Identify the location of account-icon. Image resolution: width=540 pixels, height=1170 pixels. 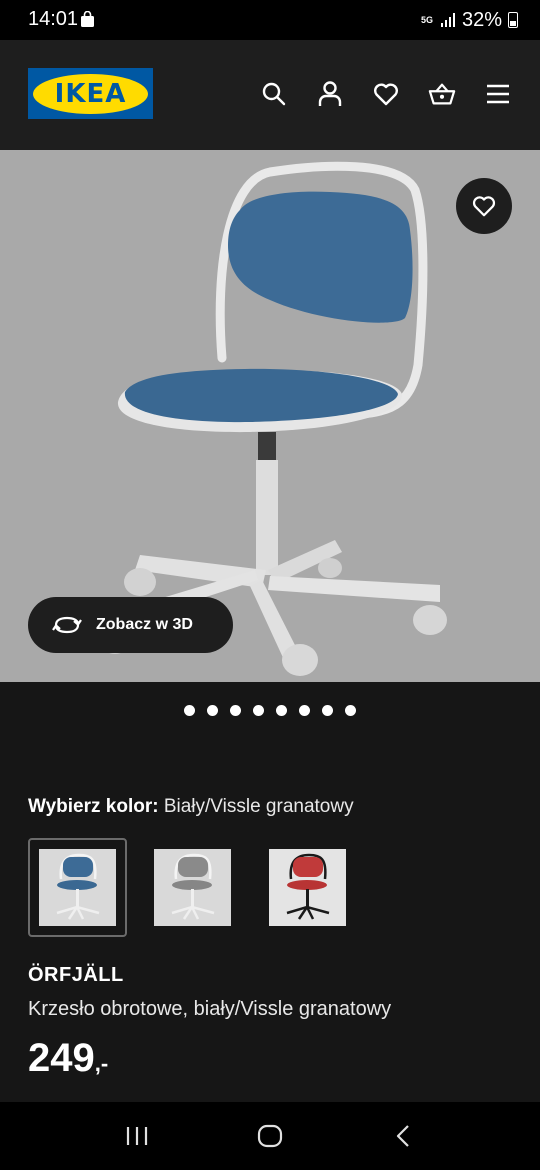
(330, 93).